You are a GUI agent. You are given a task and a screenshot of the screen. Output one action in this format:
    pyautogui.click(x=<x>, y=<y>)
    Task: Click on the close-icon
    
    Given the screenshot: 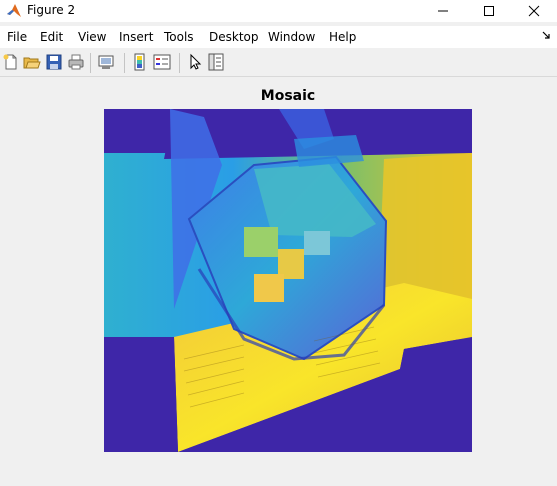 What is the action you would take?
    pyautogui.click(x=534, y=11)
    